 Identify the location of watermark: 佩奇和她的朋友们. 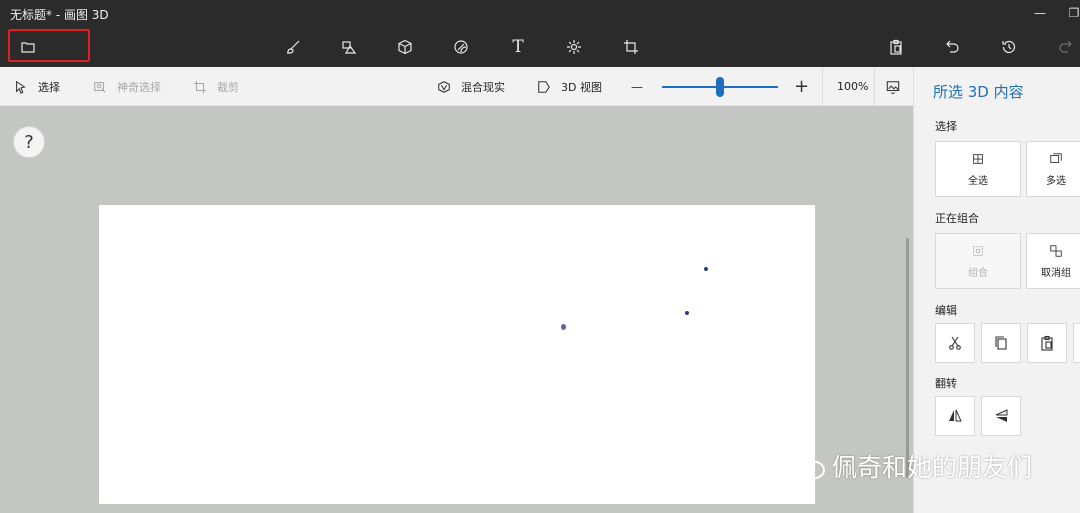
(908, 466).